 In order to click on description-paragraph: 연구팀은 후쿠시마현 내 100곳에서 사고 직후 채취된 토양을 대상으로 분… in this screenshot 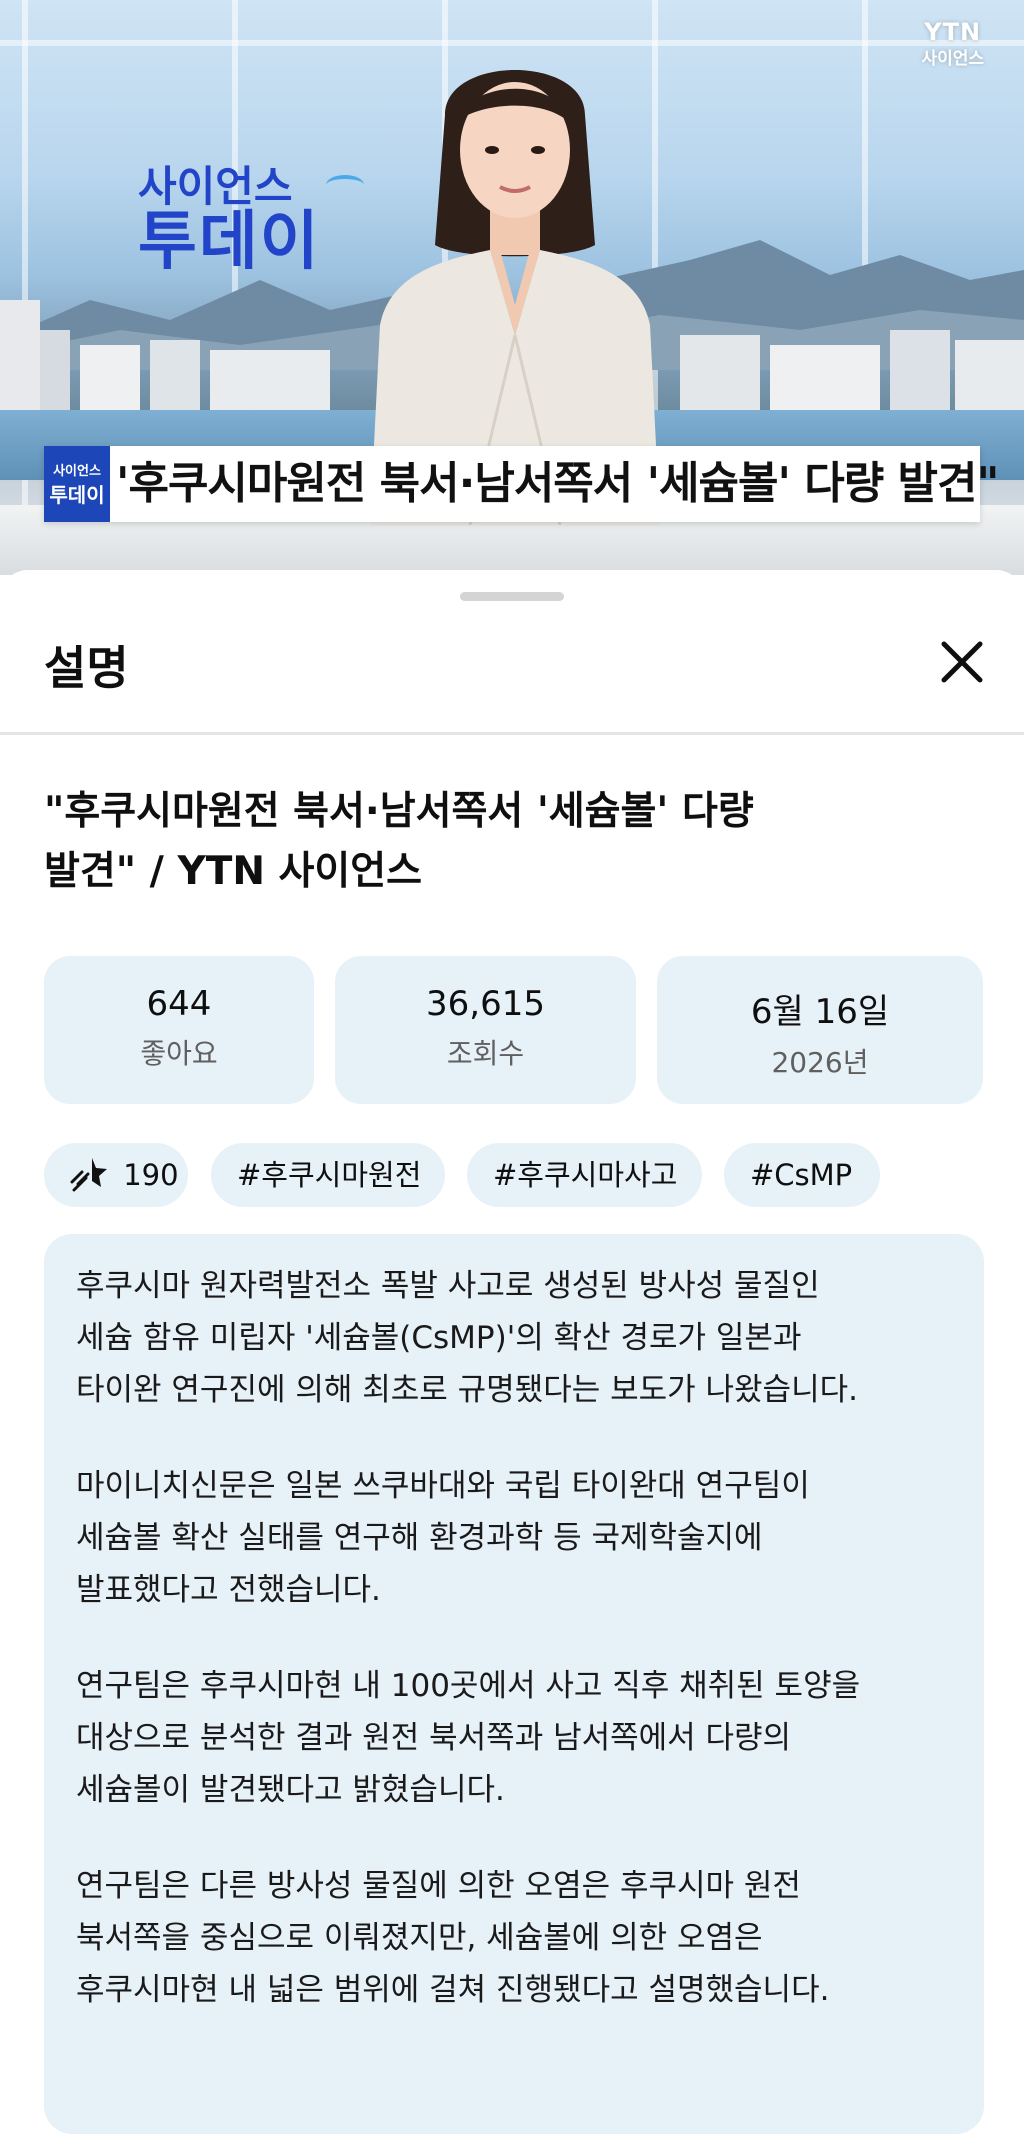, I will do `click(521, 1738)`.